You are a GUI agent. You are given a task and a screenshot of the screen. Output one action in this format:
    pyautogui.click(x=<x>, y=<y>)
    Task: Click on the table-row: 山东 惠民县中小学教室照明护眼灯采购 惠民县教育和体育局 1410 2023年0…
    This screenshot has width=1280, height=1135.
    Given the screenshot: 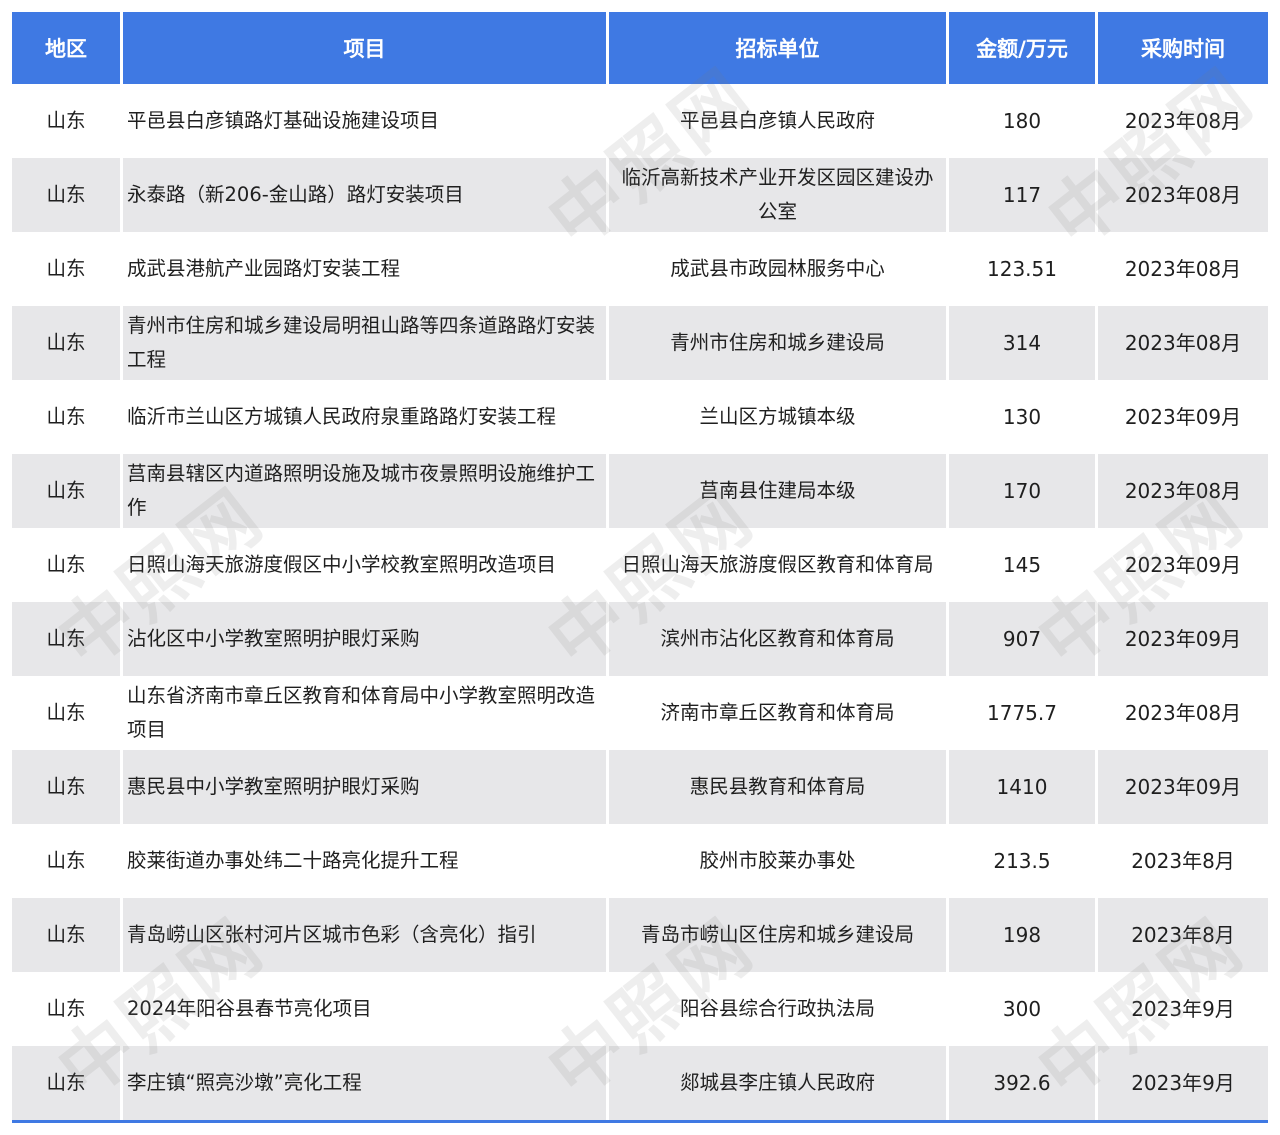 What is the action you would take?
    pyautogui.click(x=640, y=787)
    